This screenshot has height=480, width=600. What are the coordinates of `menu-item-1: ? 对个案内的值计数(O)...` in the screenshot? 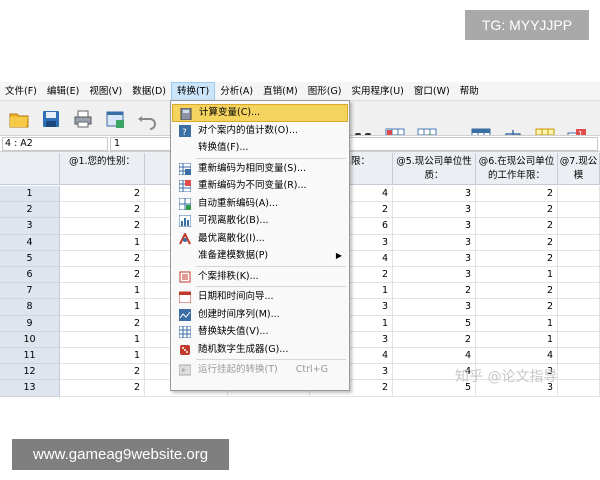 It's located at (260, 131).